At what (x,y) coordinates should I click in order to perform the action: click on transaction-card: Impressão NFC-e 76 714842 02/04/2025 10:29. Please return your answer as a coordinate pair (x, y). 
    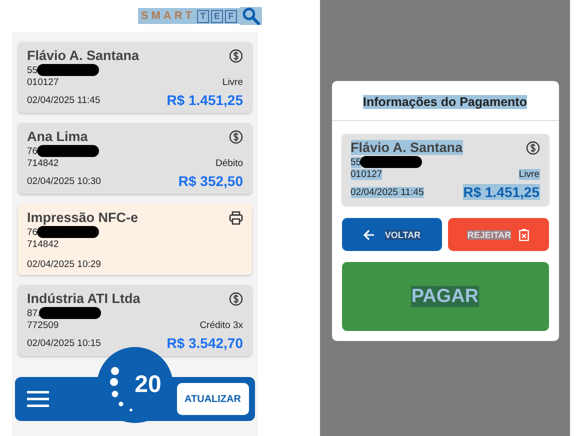
    Looking at the image, I should click on (135, 239).